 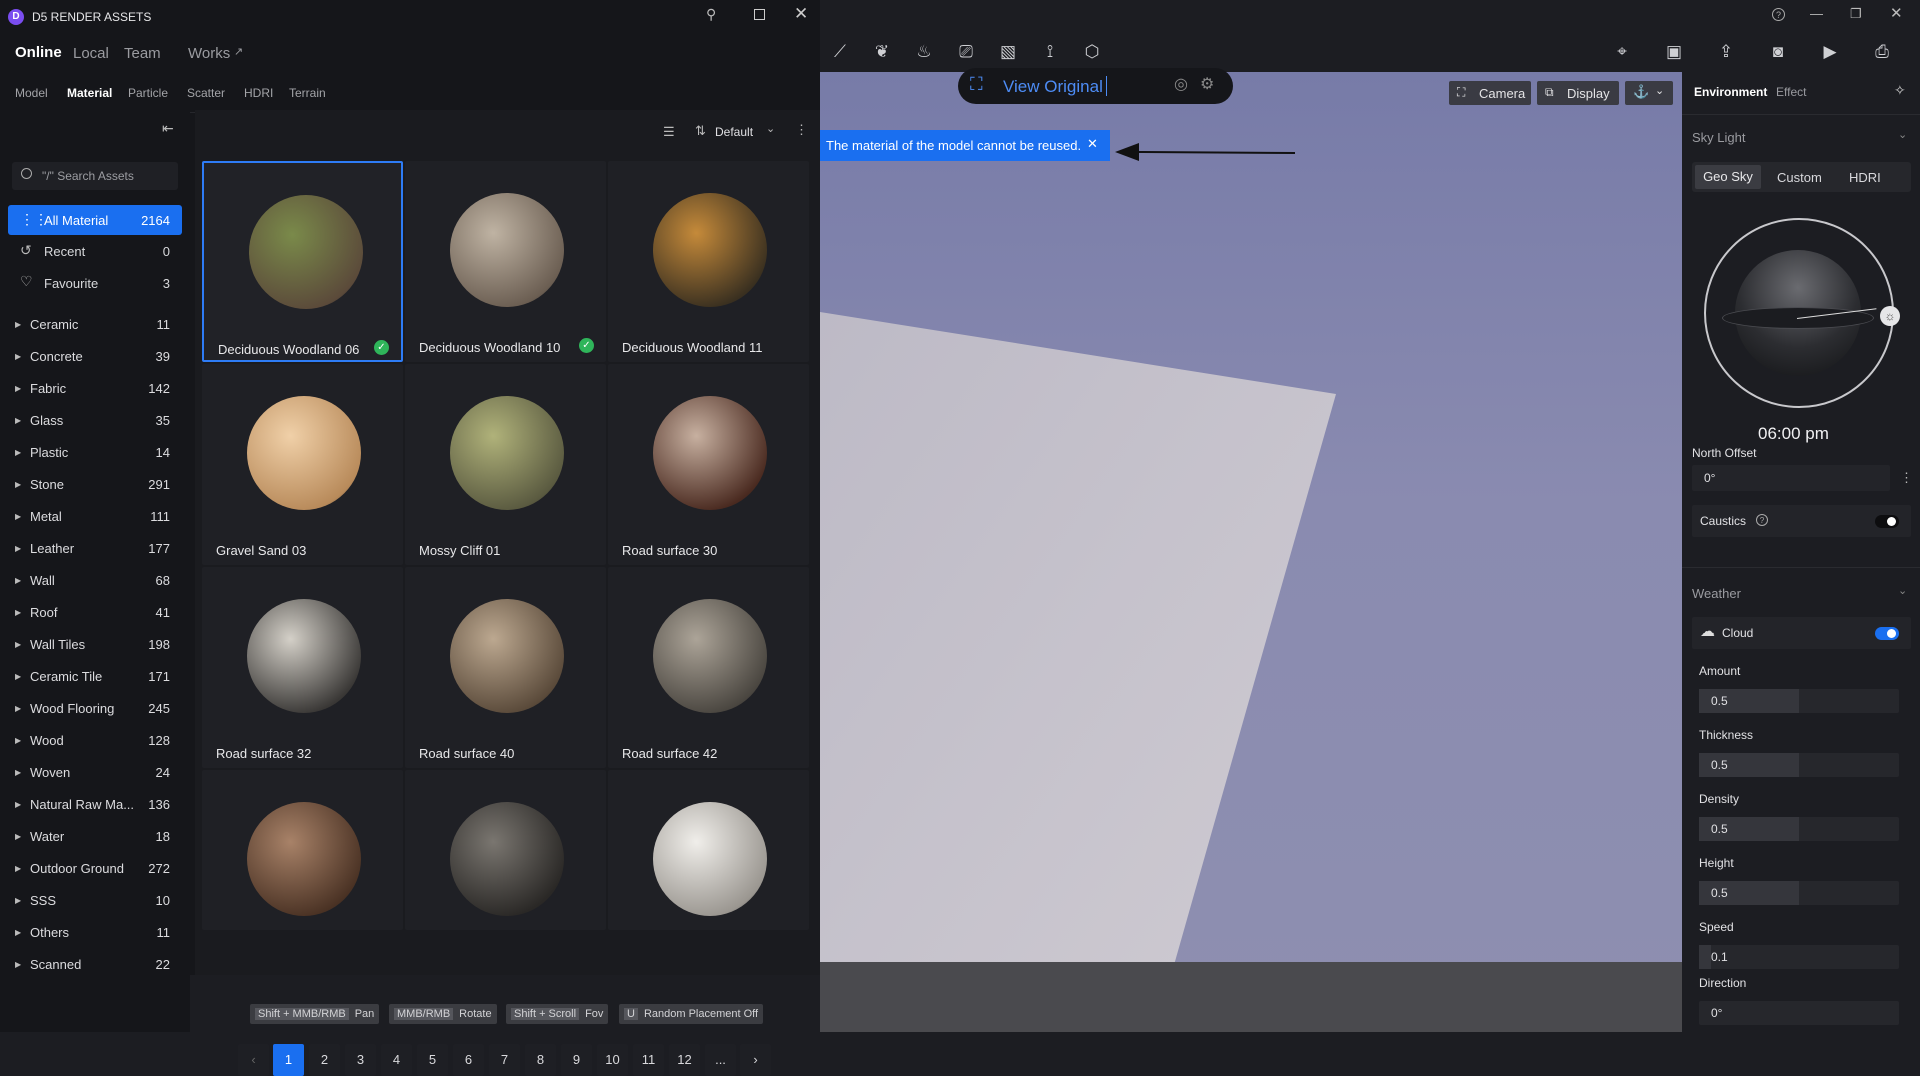 I want to click on settings-icon: ⚙, so click(x=1207, y=84).